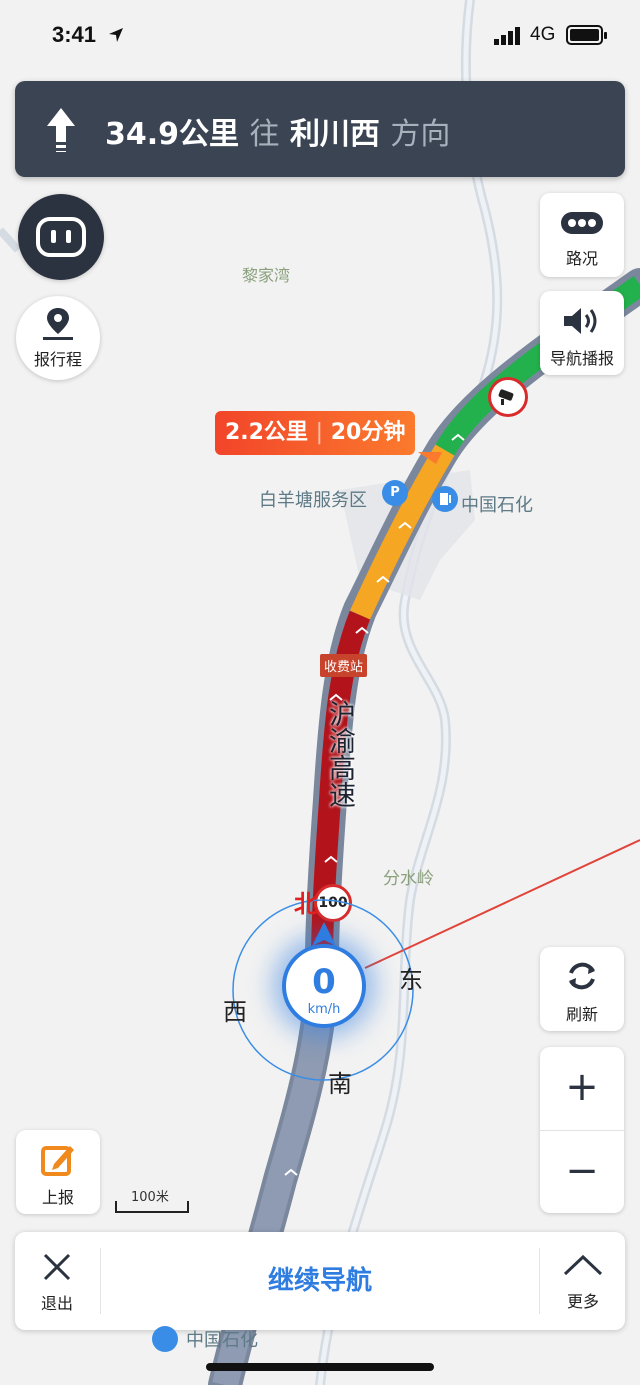 This screenshot has width=640, height=1385. I want to click on status-time: 3:41, so click(74, 34).